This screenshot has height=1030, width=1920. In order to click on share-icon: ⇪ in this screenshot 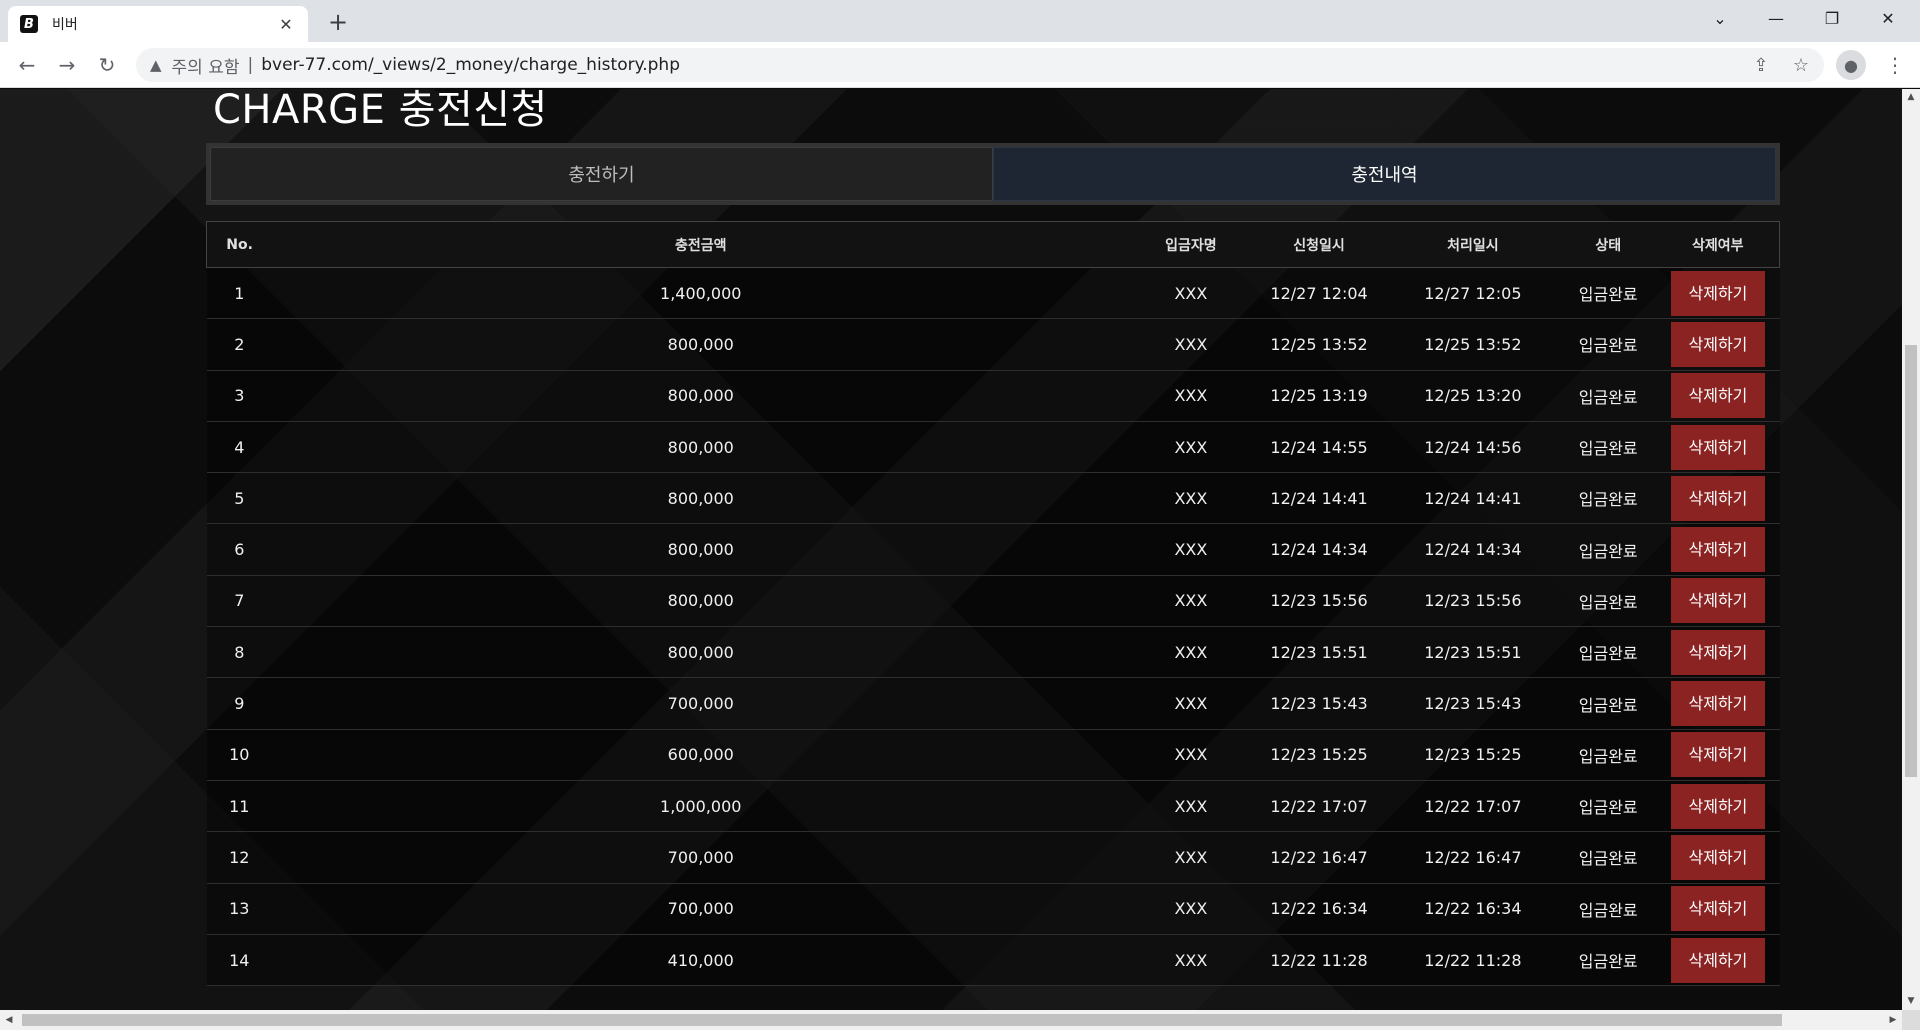, I will do `click(1761, 65)`.